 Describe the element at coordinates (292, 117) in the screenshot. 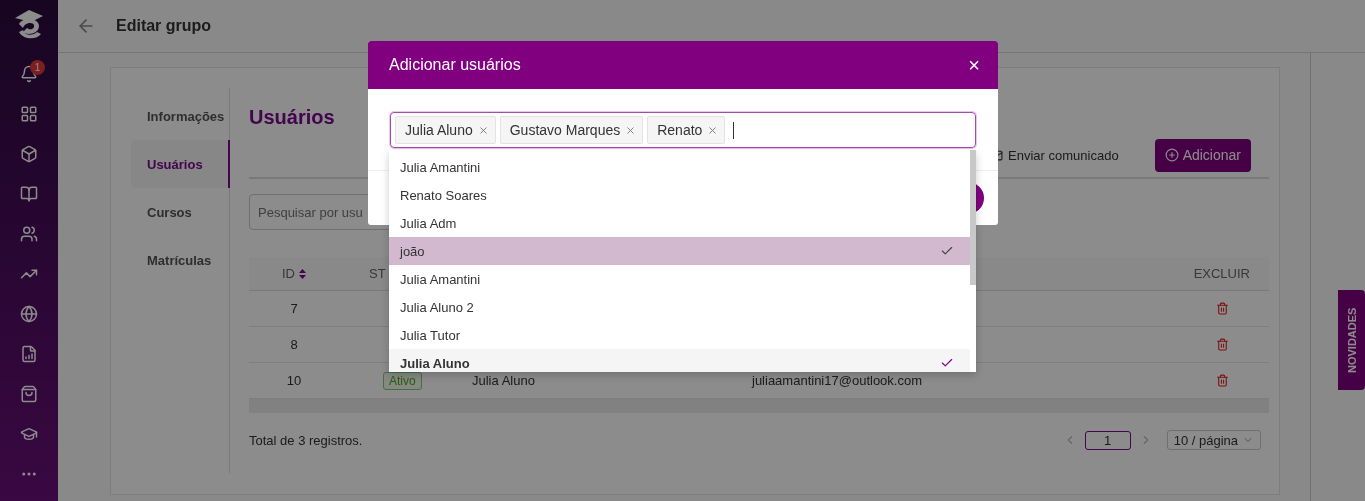

I see `section-title: Usuários` at that location.